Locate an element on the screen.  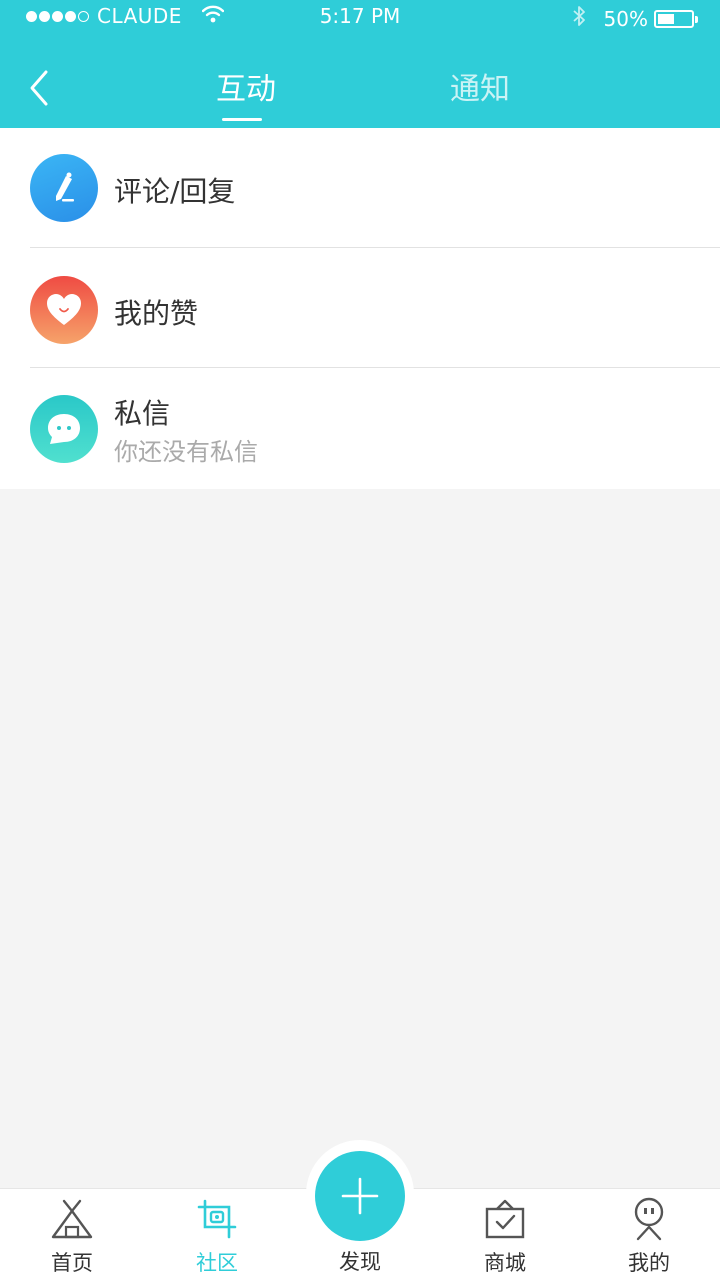
user-face-icon is located at coordinates (649, 1221).